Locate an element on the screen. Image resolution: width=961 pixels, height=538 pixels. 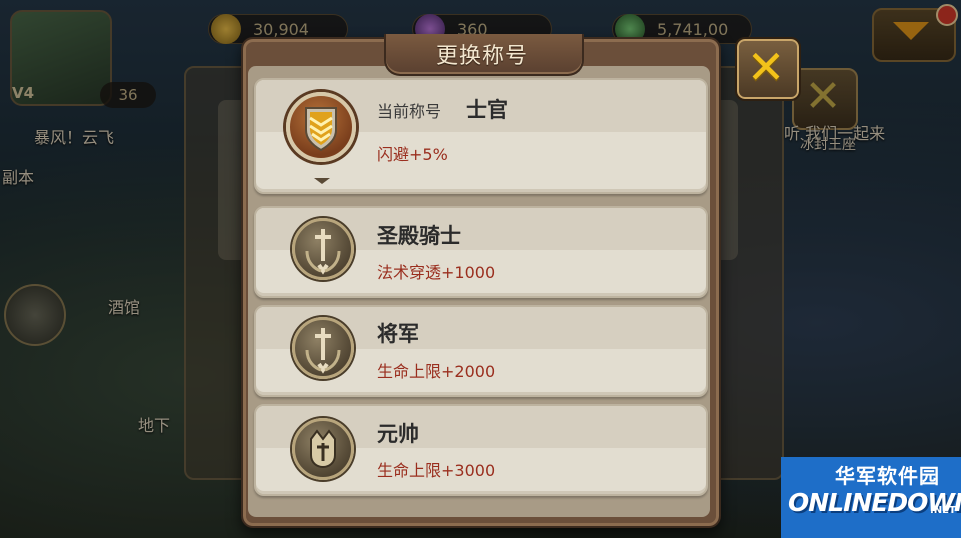
title-name-marshal: 元帅 is located at coordinates (398, 434).